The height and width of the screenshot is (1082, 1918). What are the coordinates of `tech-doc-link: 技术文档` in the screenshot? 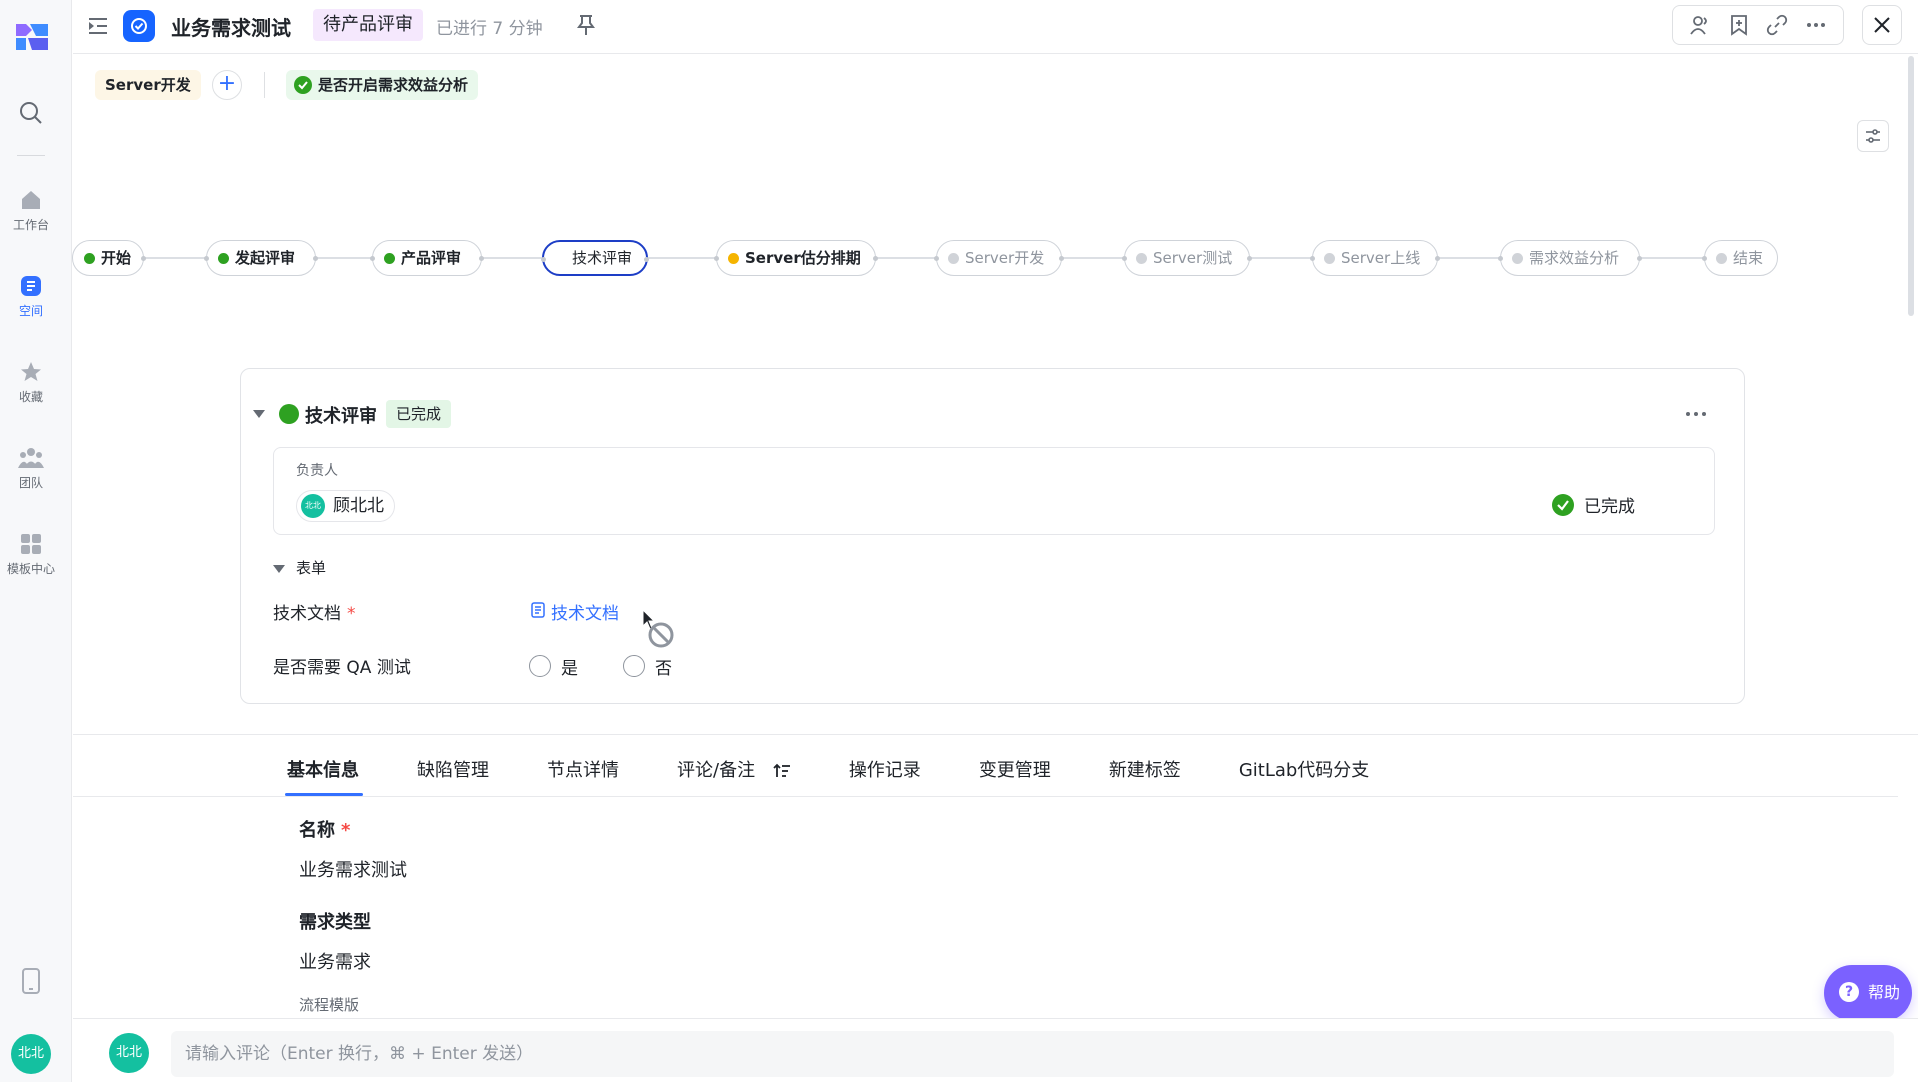 It's located at (575, 611).